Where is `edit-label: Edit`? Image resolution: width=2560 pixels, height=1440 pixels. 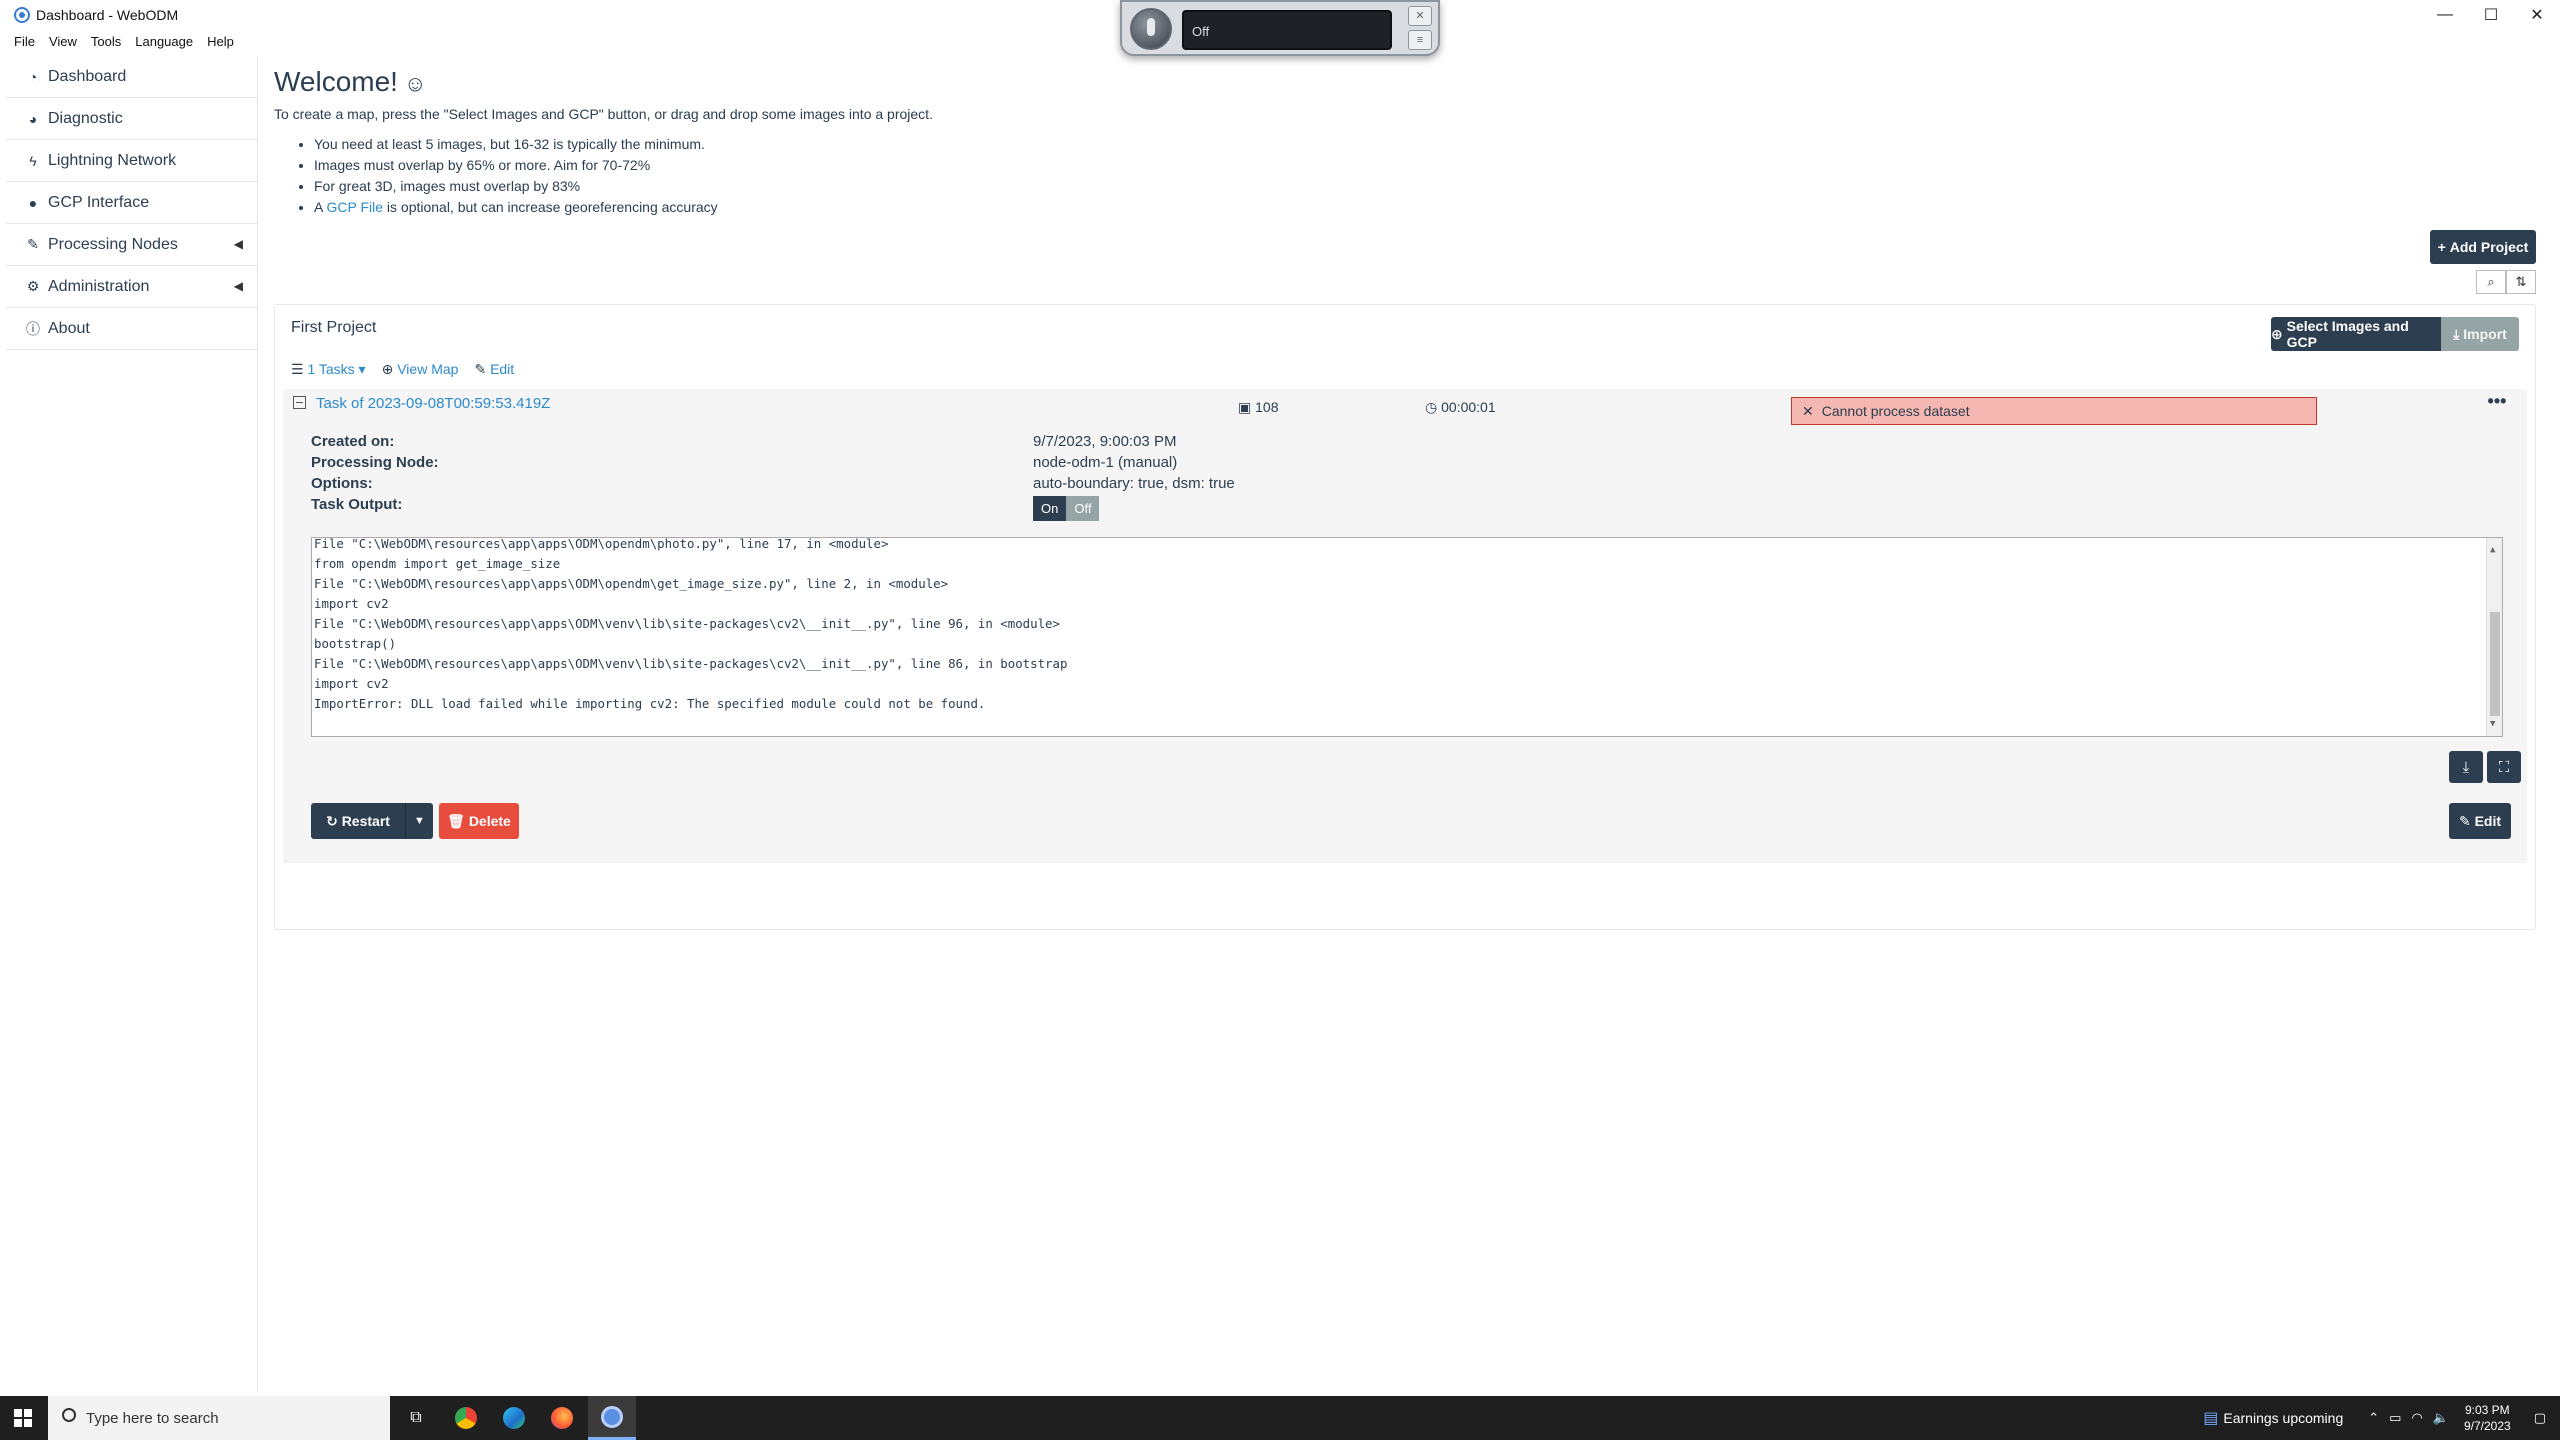 edit-label: Edit is located at coordinates (502, 369).